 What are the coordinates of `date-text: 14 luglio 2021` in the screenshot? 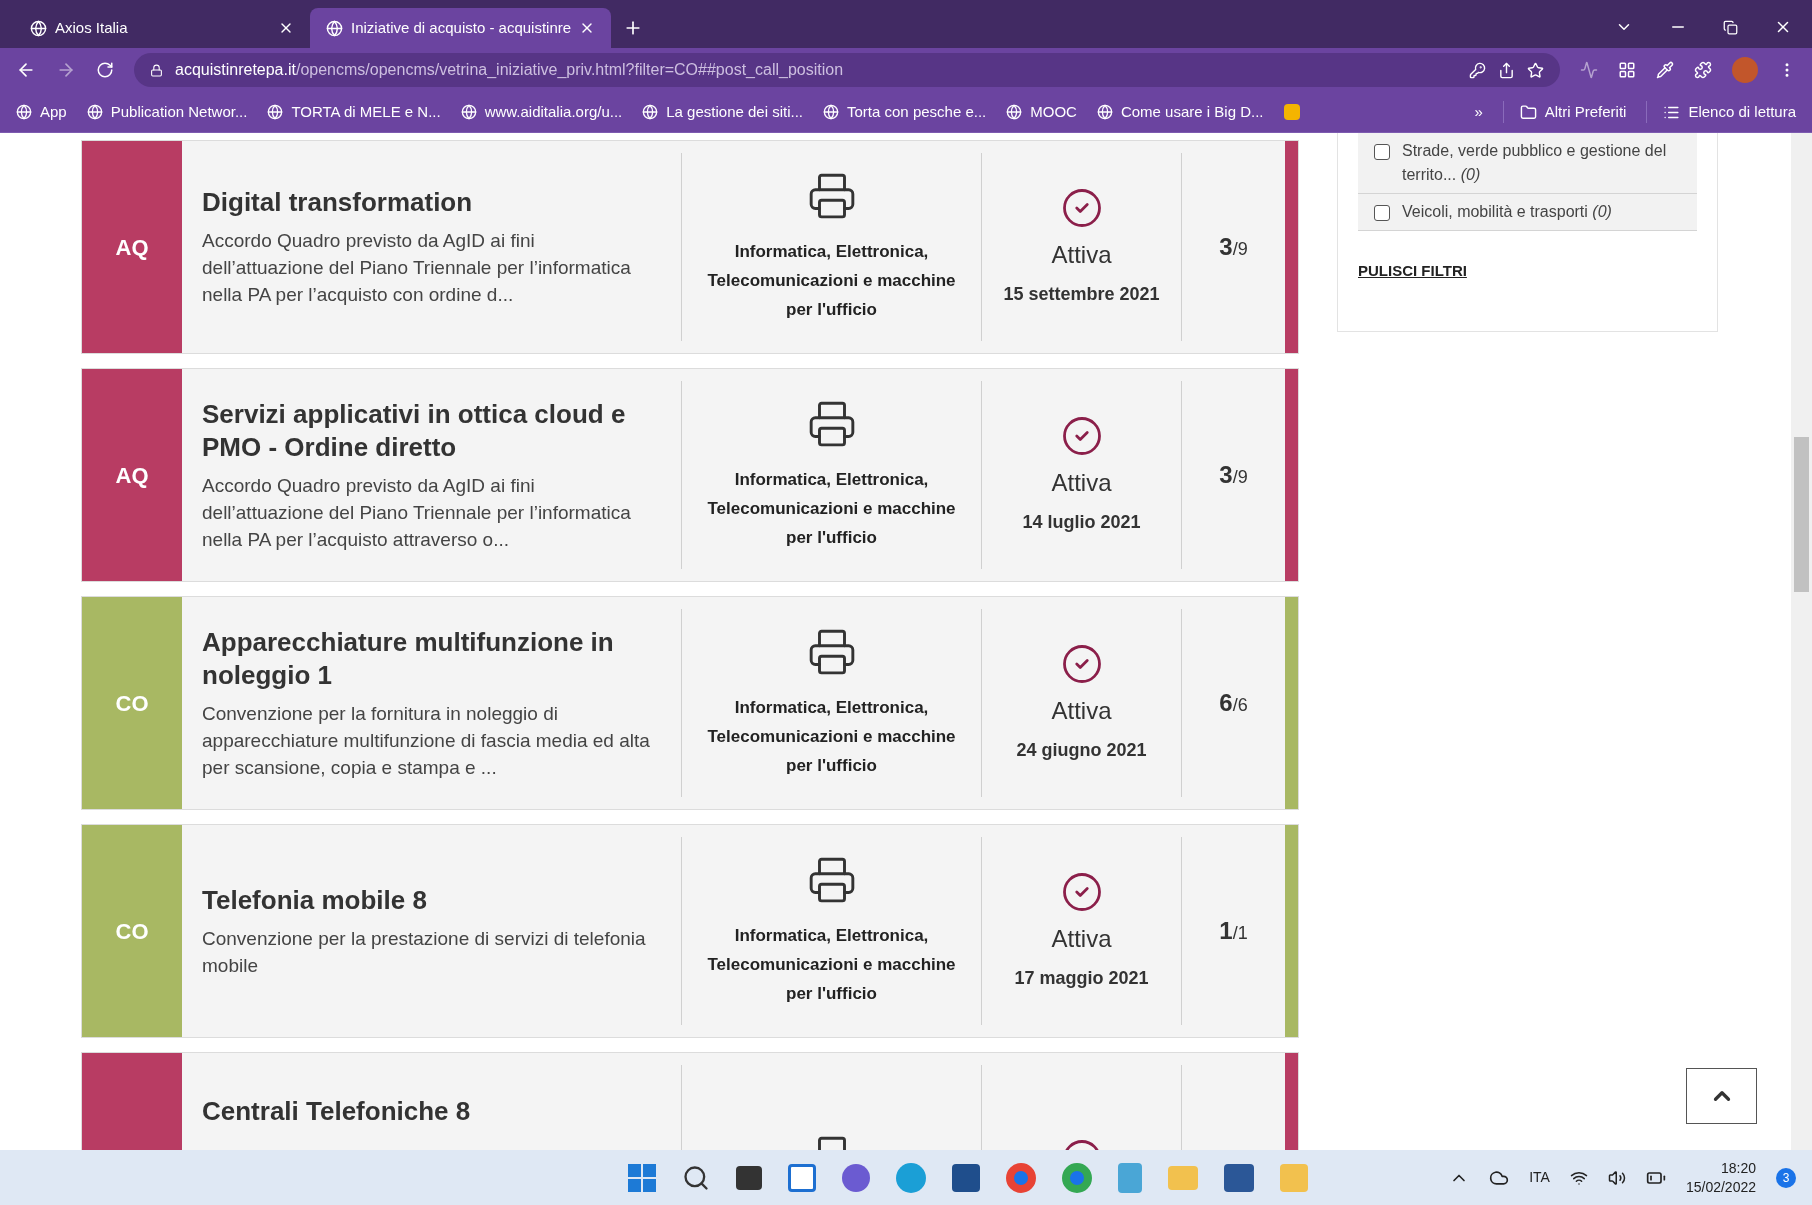 It's located at (1081, 522).